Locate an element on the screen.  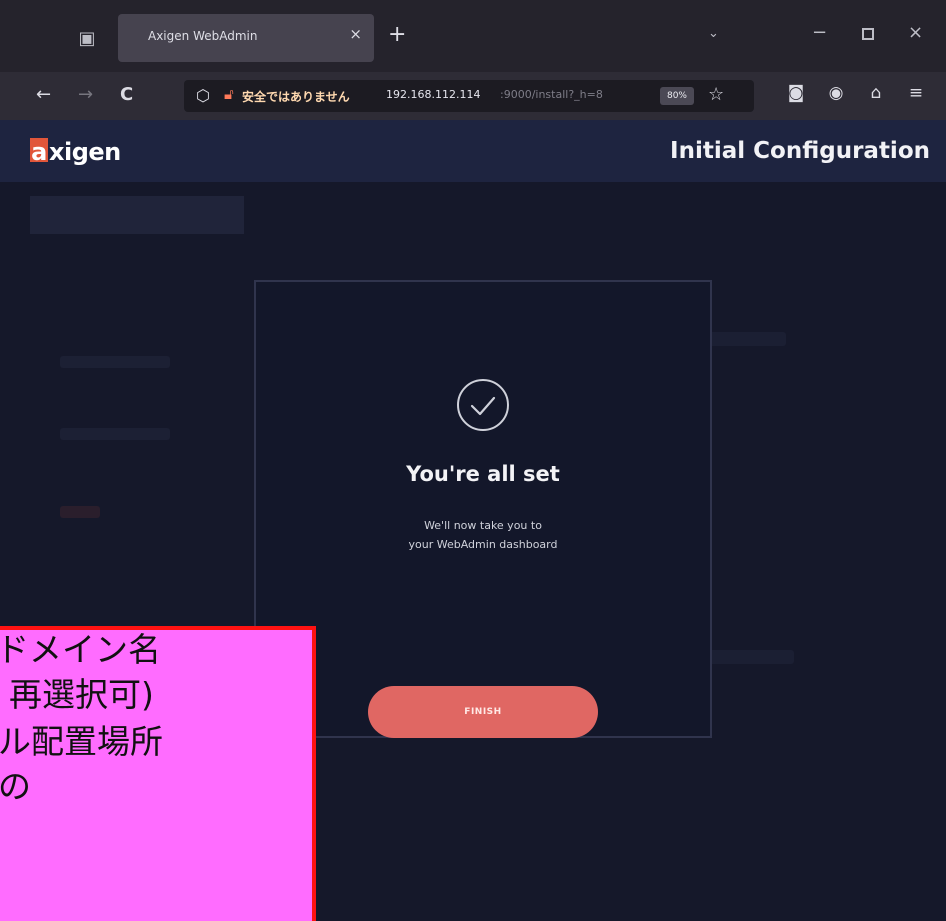
insecure-lock-icon: 🔓︎ is located at coordinates (229, 94).